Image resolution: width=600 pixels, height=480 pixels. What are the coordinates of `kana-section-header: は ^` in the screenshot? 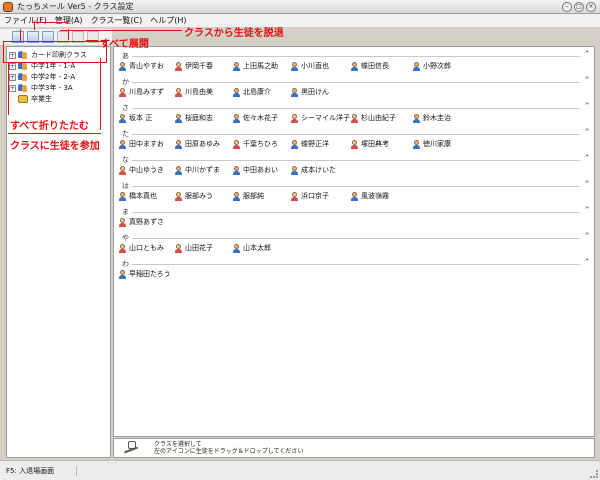 It's located at (353, 185).